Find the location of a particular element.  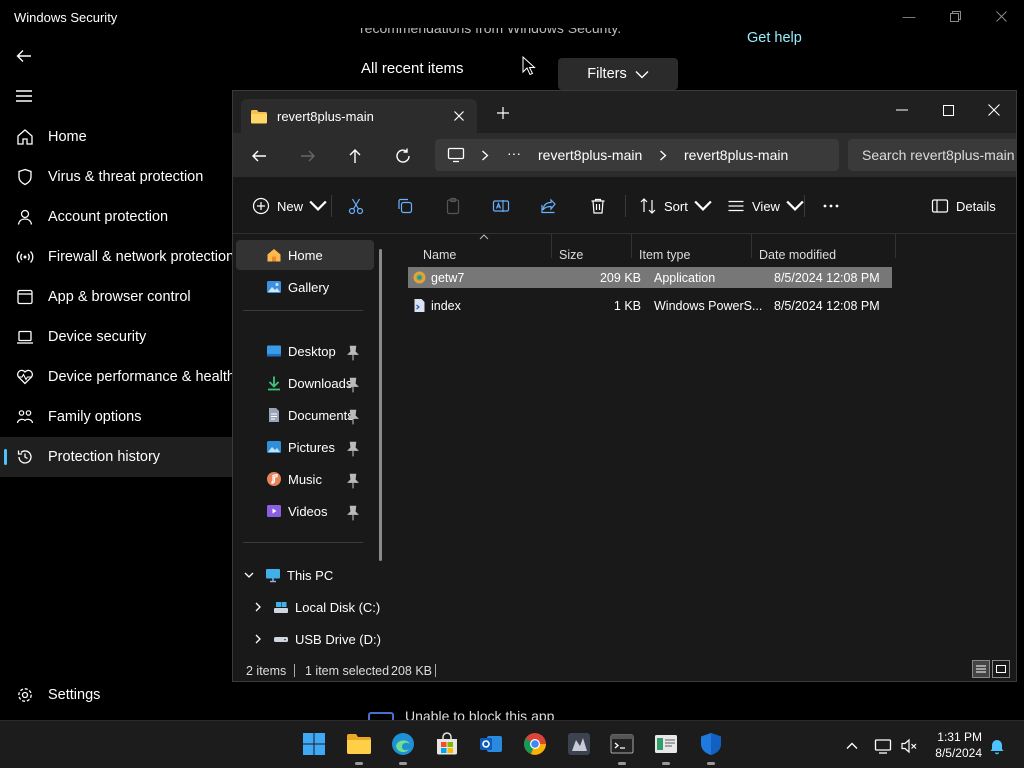

new-tab-icon is located at coordinates (503, 113).